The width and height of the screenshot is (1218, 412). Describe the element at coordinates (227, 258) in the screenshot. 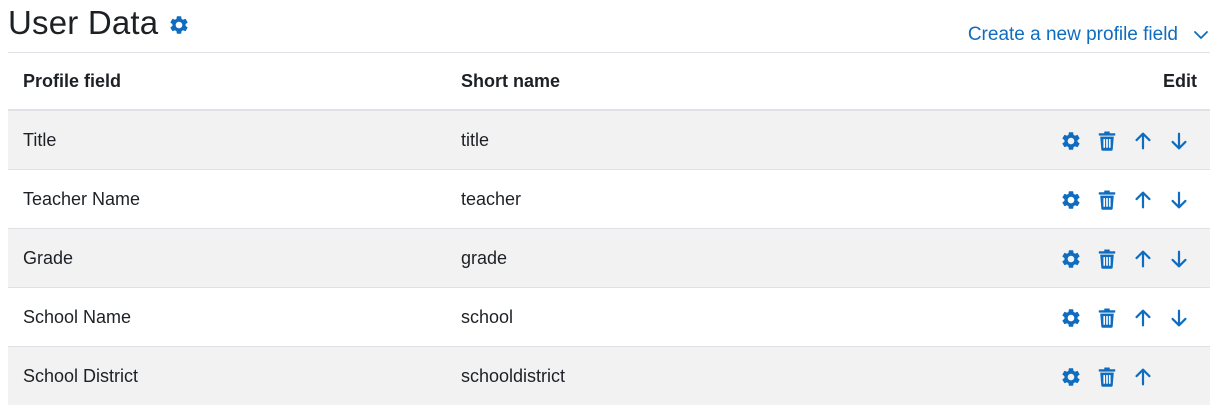

I see `cell-profile-field: Grade` at that location.